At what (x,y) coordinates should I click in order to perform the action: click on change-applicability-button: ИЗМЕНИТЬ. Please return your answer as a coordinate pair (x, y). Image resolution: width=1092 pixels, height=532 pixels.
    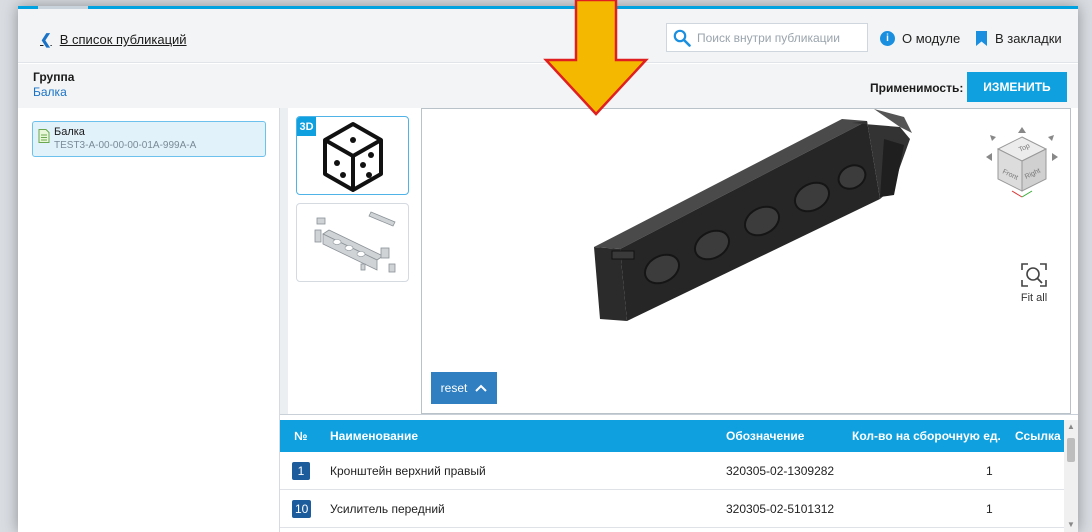
    Looking at the image, I should click on (1017, 87).